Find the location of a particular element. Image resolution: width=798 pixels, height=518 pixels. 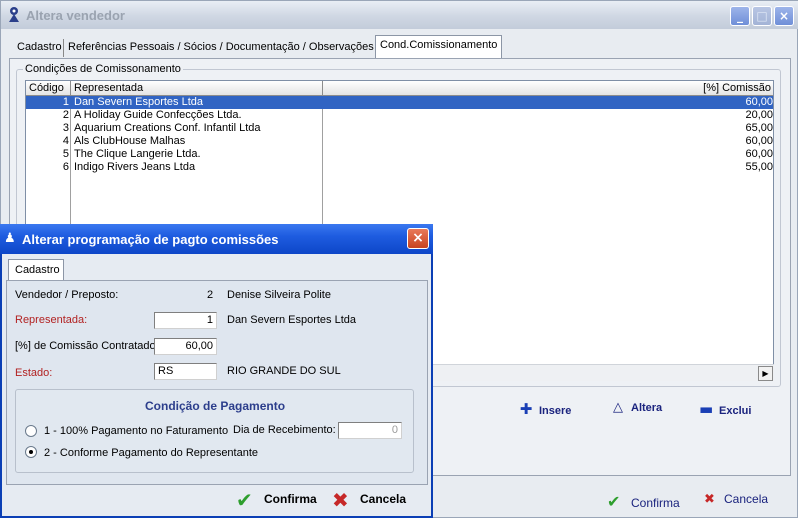

dialog-cancela-button: ✖ Cancela is located at coordinates (369, 500).